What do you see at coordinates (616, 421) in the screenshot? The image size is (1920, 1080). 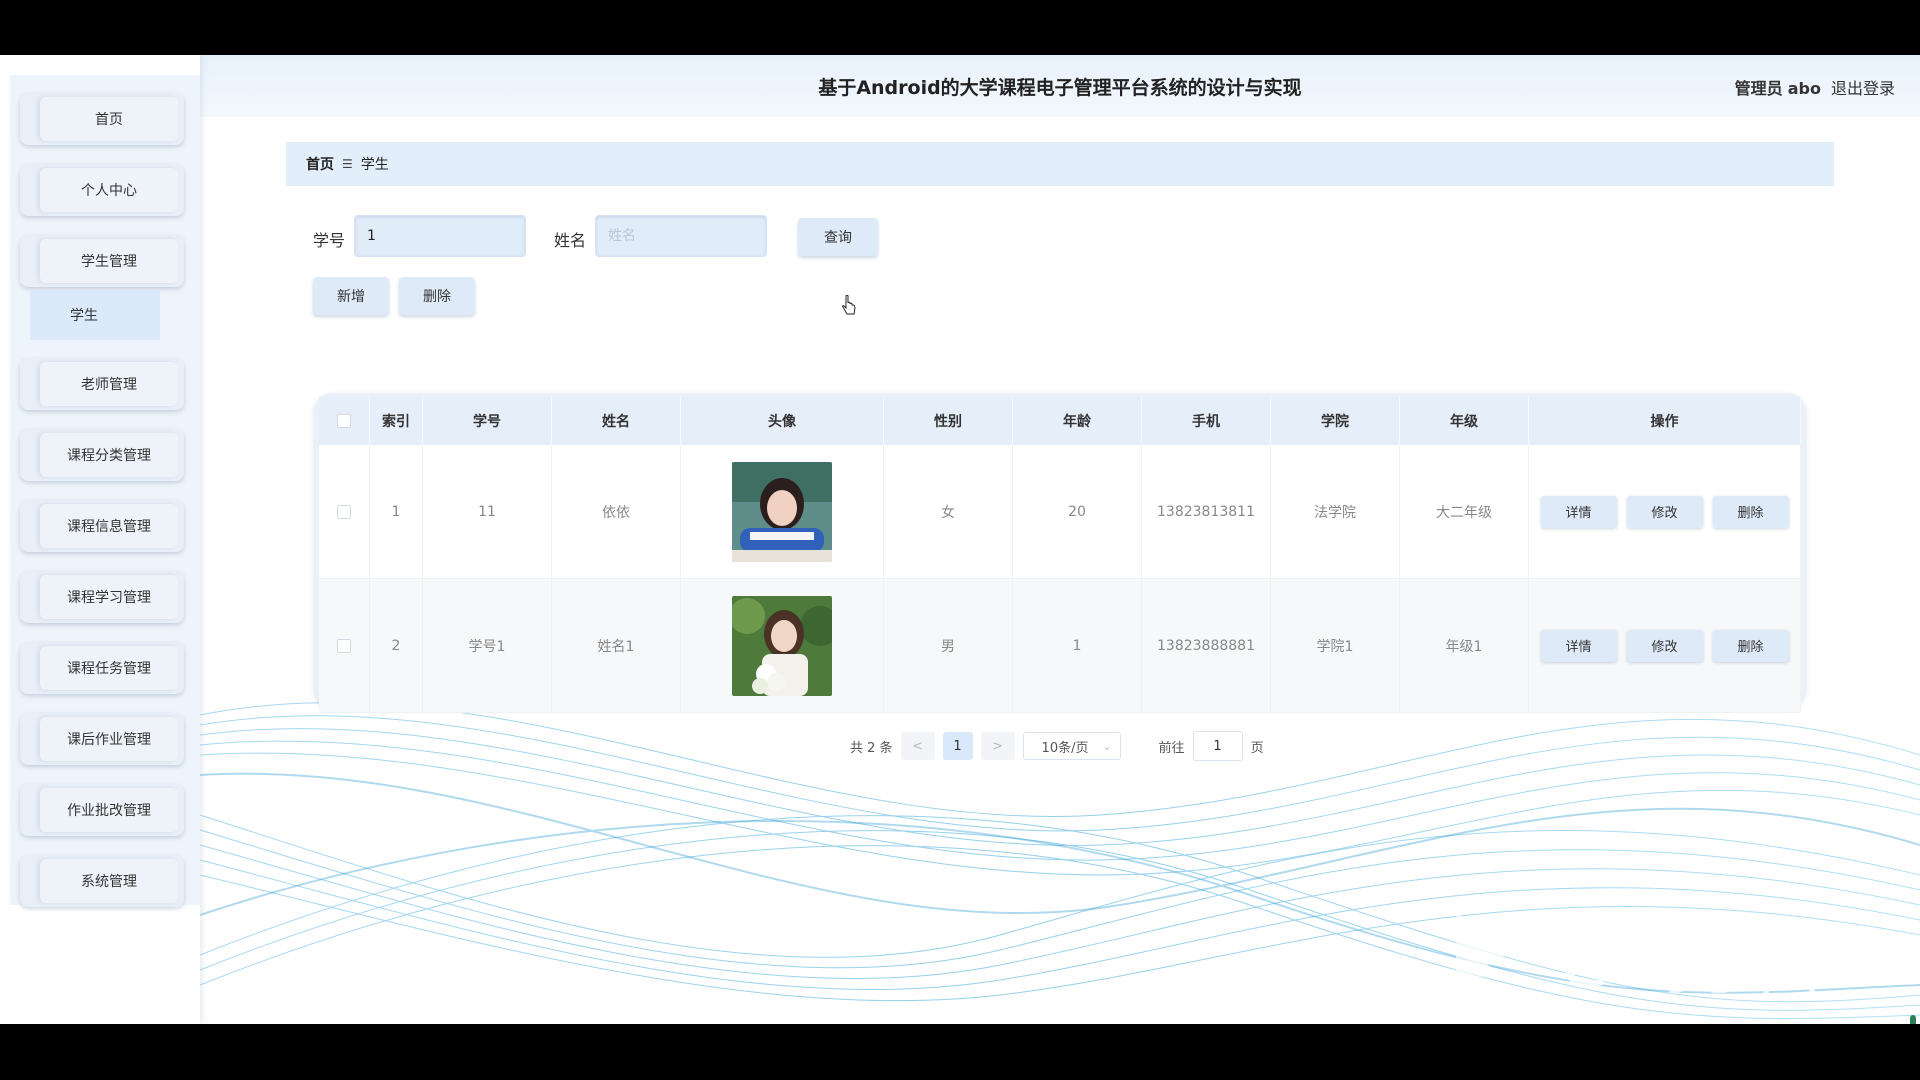 I see `column-header: 姓名` at bounding box center [616, 421].